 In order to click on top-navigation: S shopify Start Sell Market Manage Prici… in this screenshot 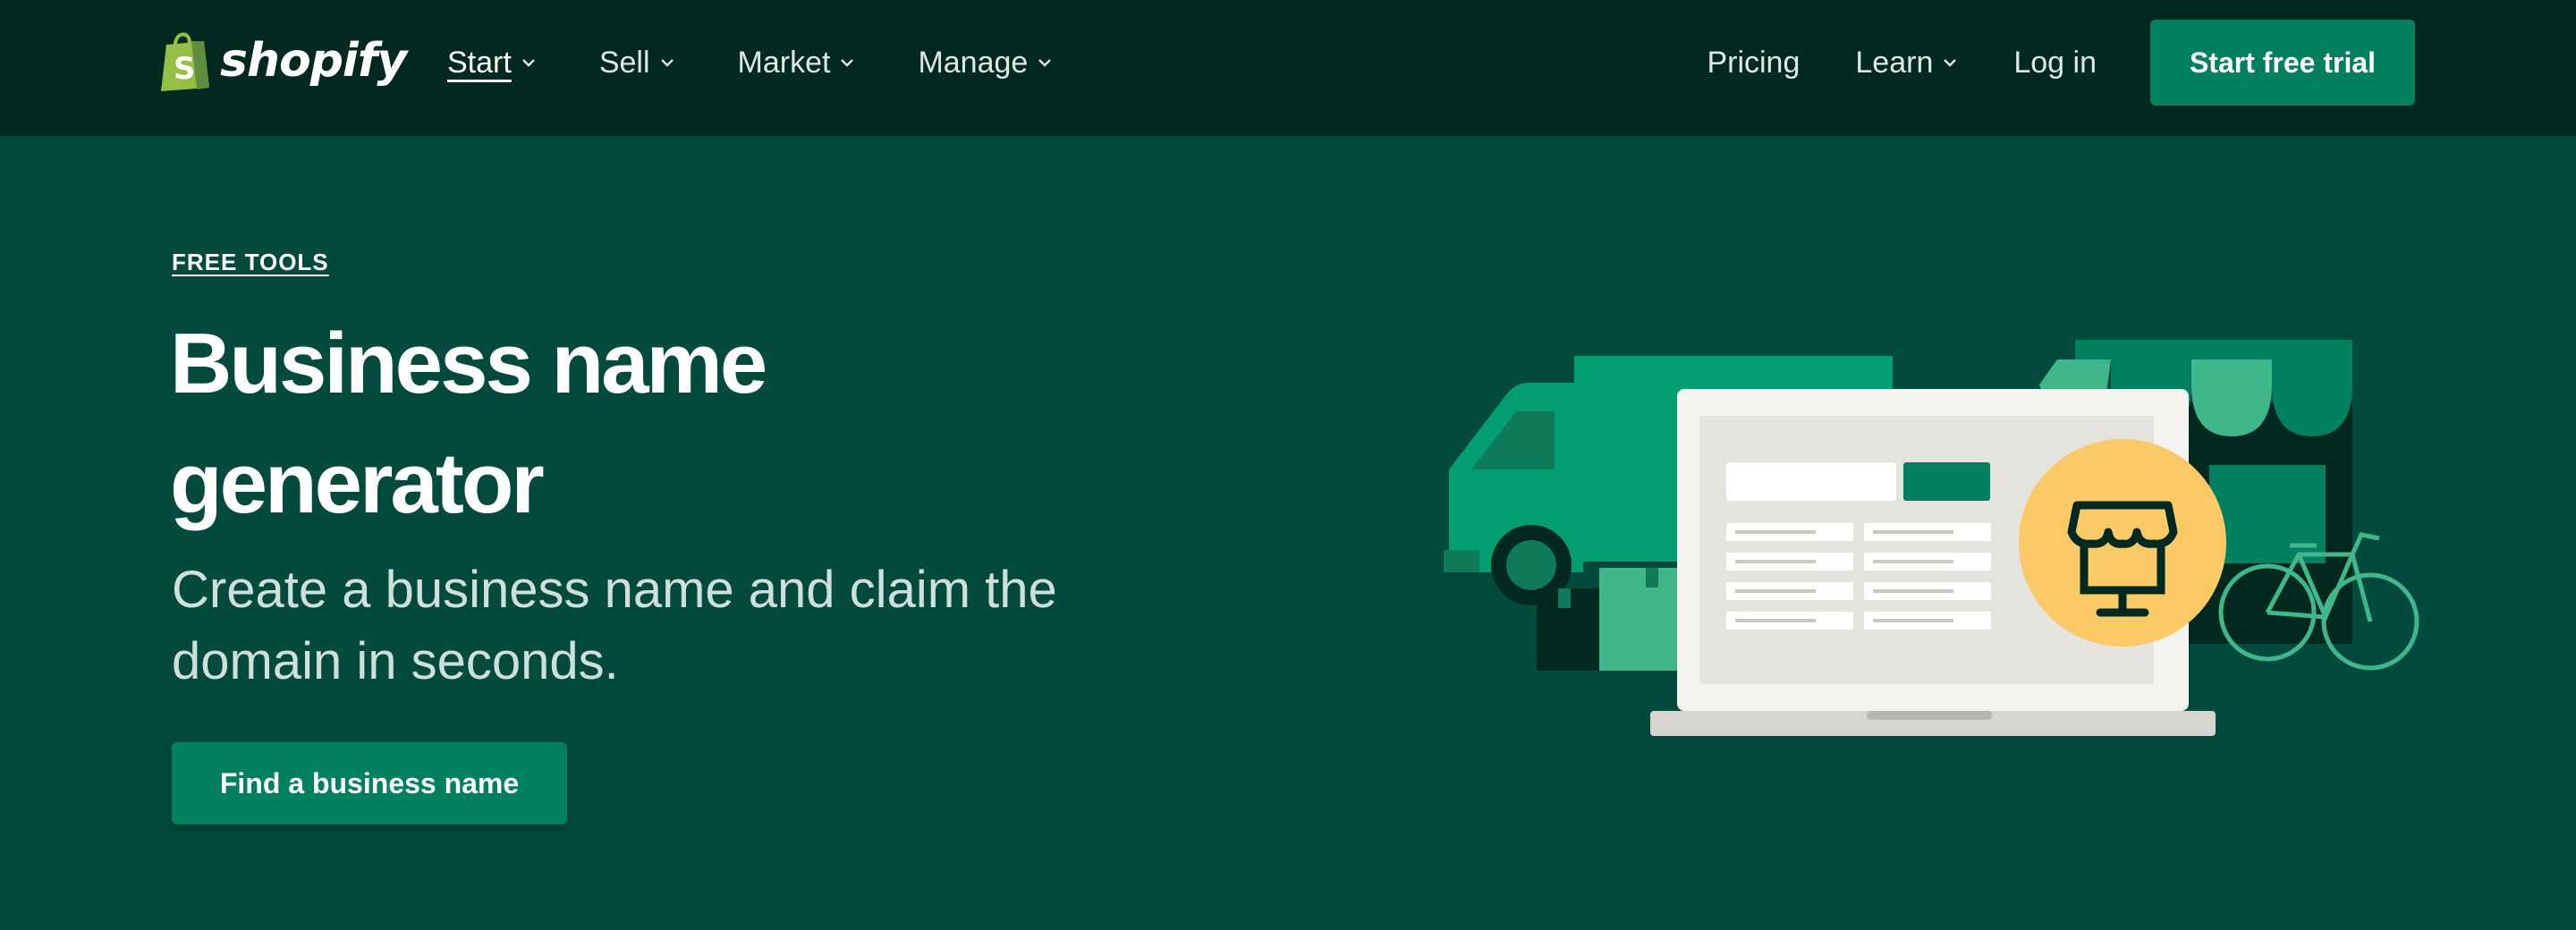, I will do `click(1288, 68)`.